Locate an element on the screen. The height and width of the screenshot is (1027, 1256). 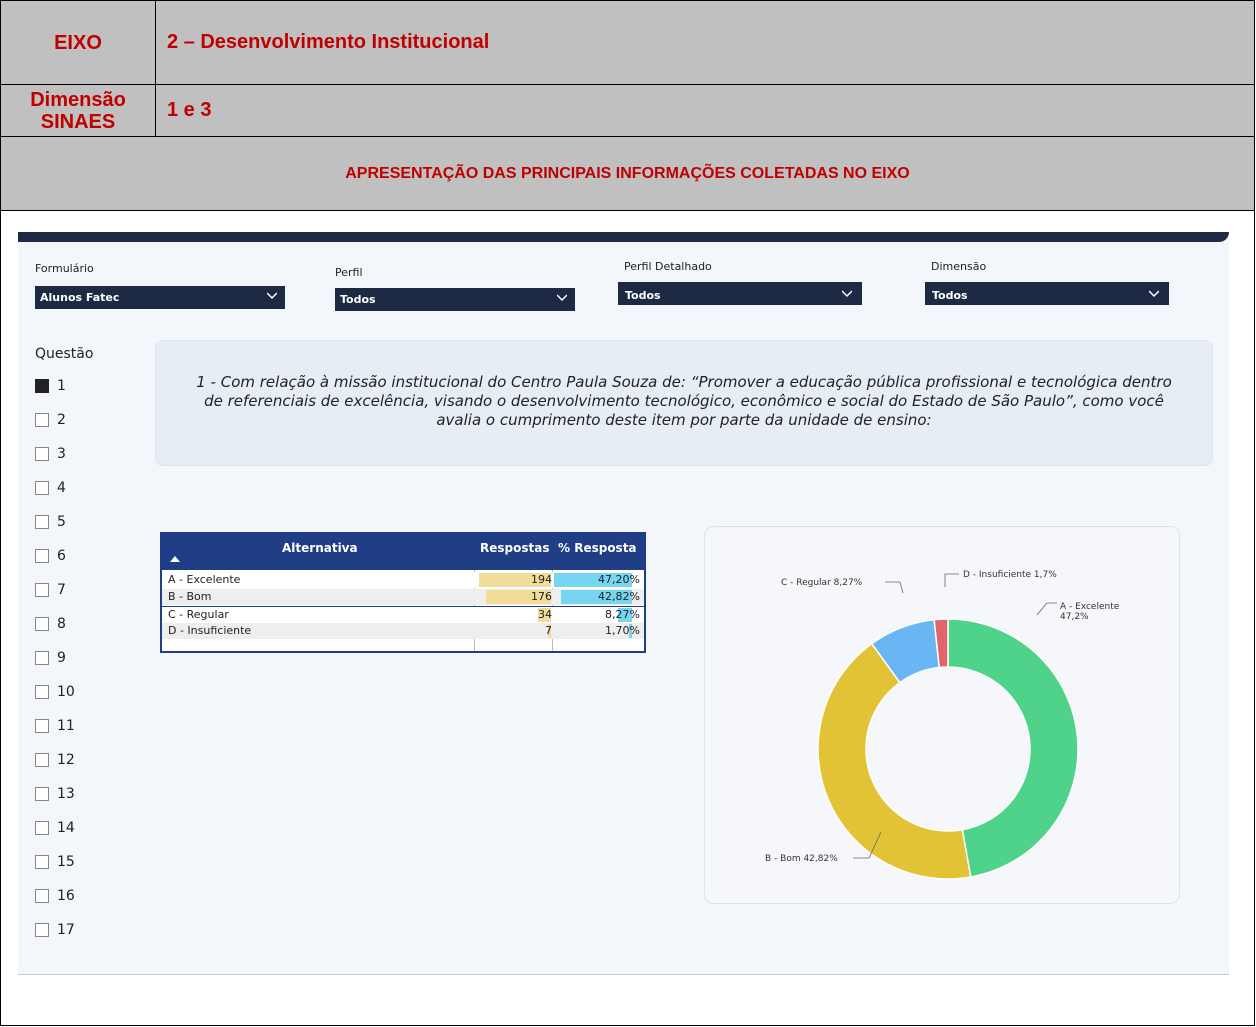
question-list-title: Questão is located at coordinates (64, 354).